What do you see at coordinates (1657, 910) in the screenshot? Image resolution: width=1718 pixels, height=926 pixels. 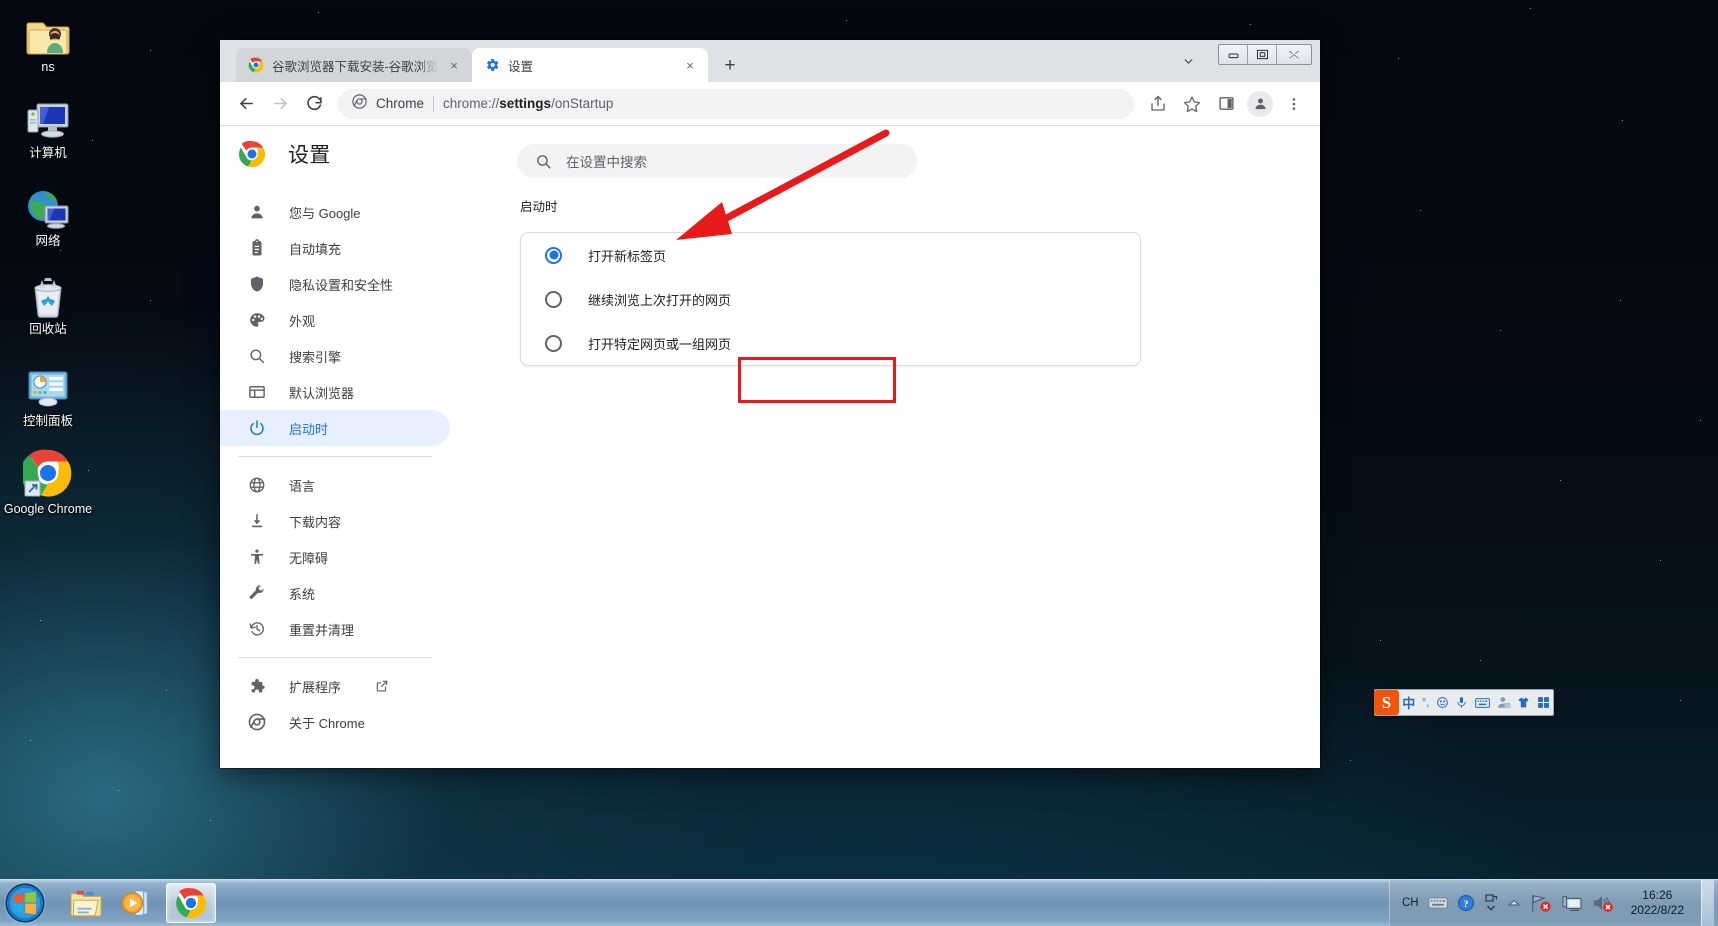 I see `clock-date: 2022/8/22` at bounding box center [1657, 910].